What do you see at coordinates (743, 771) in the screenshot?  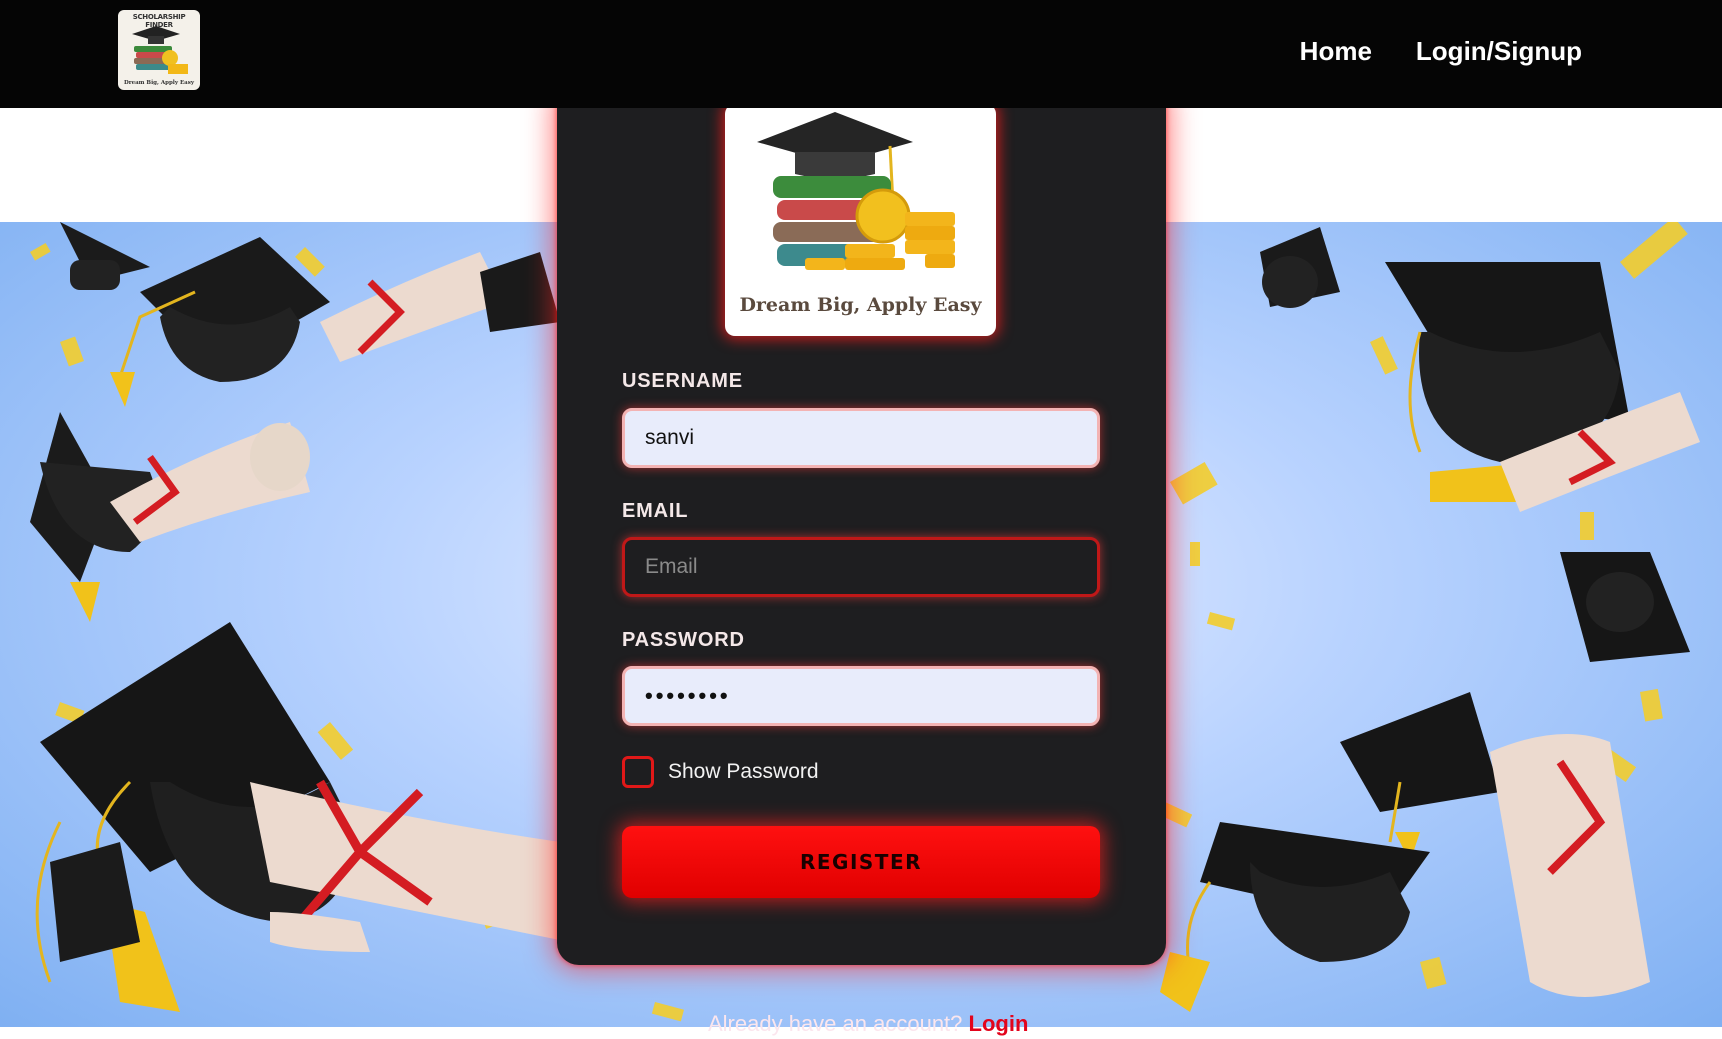 I see `show-password-label: Show Password` at bounding box center [743, 771].